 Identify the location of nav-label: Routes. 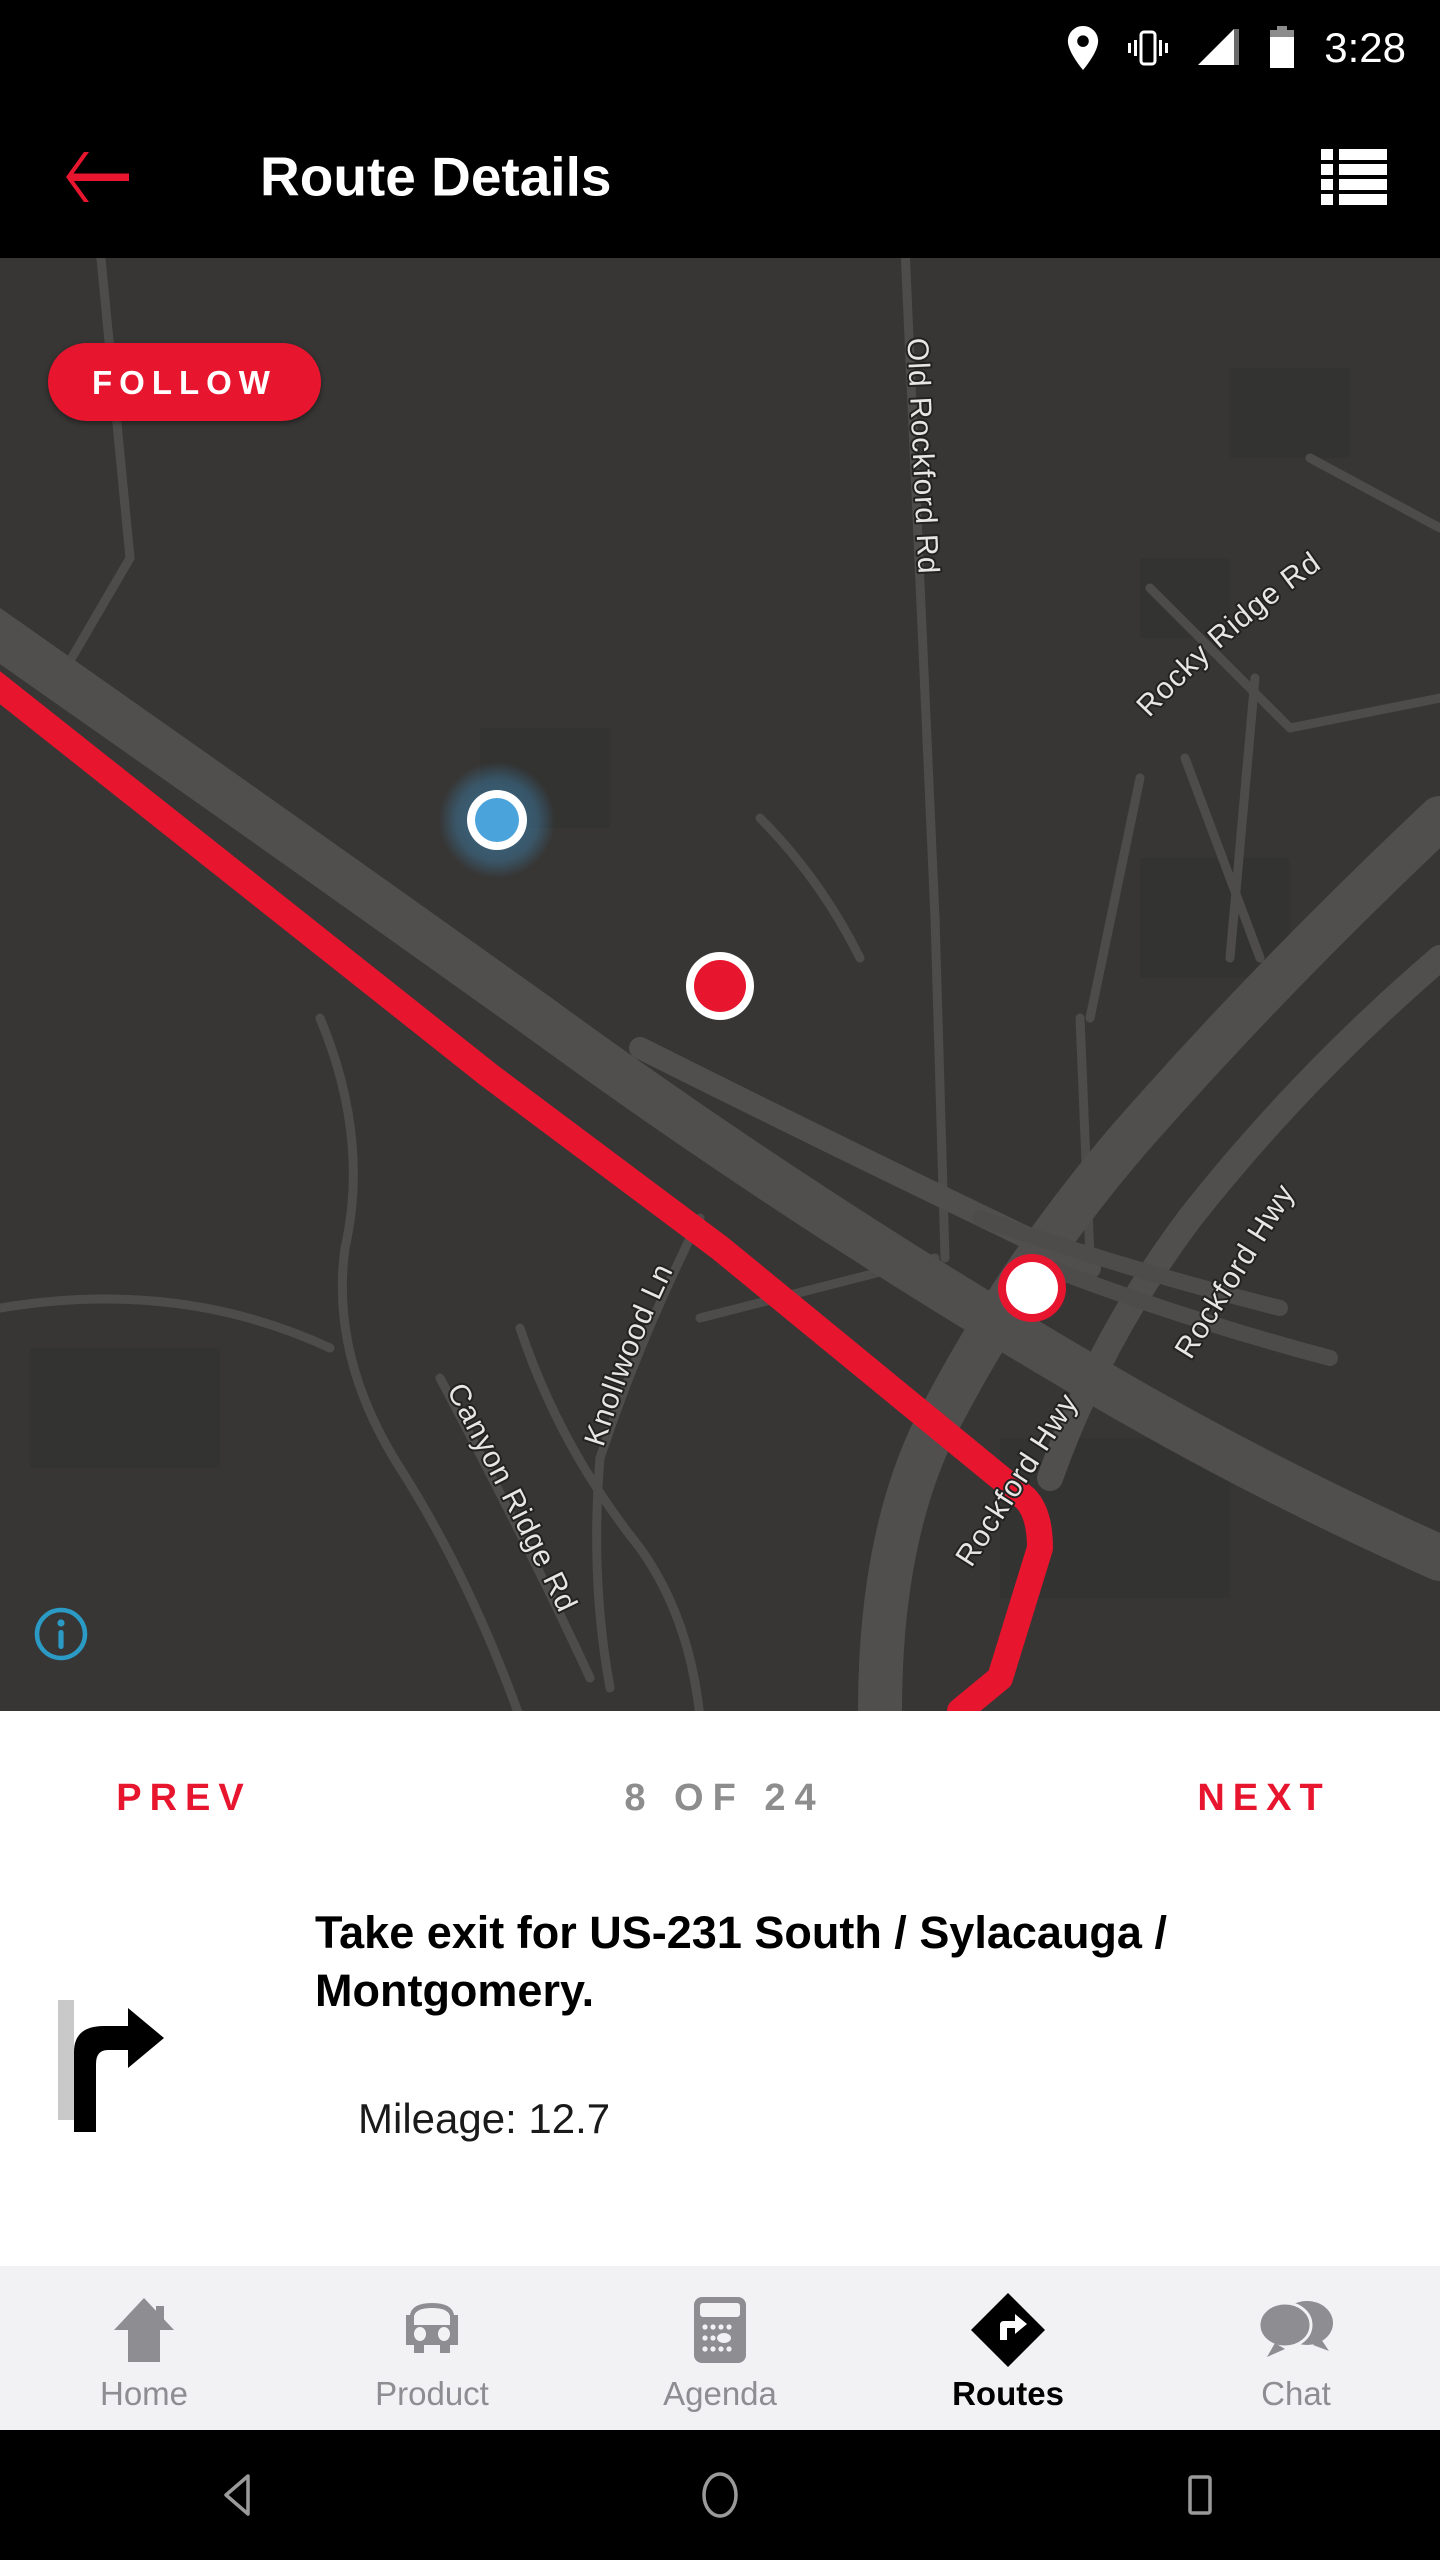
(1008, 2393).